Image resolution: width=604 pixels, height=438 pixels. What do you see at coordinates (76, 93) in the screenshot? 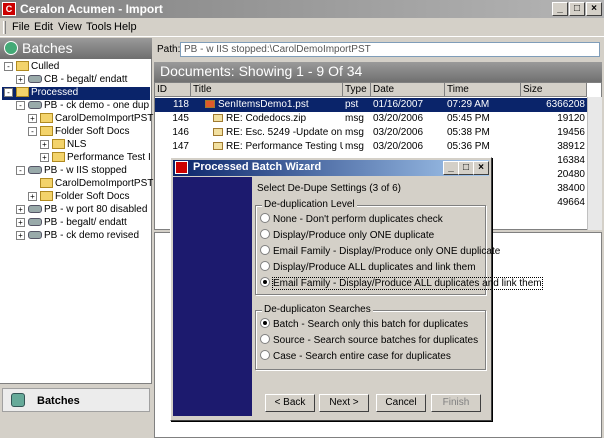
I see `tree-item: - Processed` at bounding box center [76, 93].